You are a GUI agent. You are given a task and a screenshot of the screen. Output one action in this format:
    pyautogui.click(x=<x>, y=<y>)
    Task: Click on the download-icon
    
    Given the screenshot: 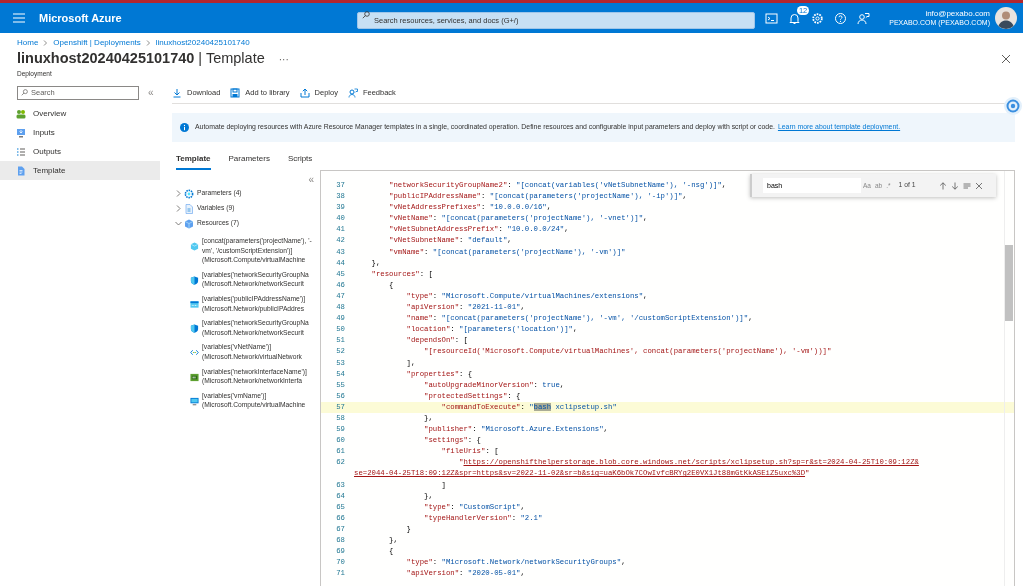 What is the action you would take?
    pyautogui.click(x=177, y=92)
    